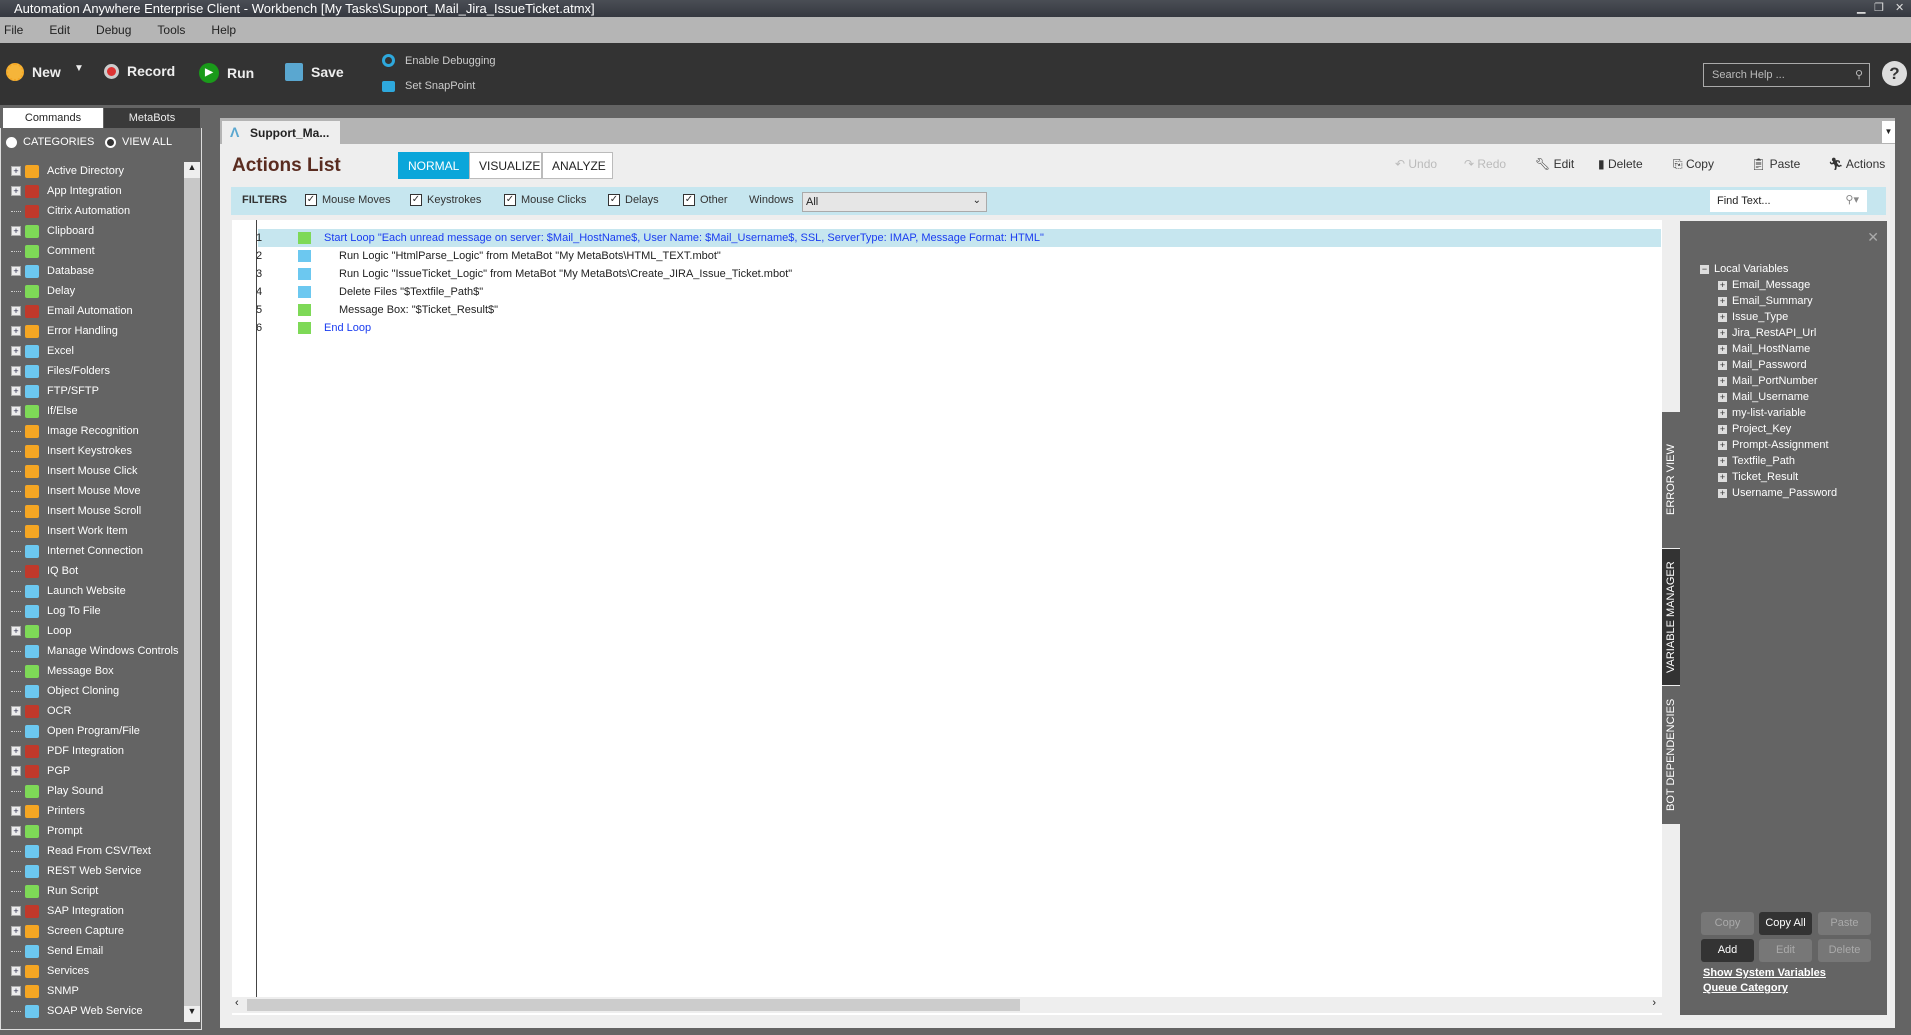 The image size is (1911, 1035). Describe the element at coordinates (192, 592) in the screenshot. I see `sidebar-scrollbar: ▲ ▼` at that location.